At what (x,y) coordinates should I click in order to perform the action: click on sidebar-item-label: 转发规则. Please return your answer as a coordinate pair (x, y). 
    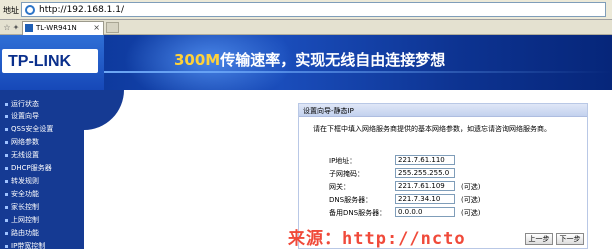
    Looking at the image, I should click on (25, 181).